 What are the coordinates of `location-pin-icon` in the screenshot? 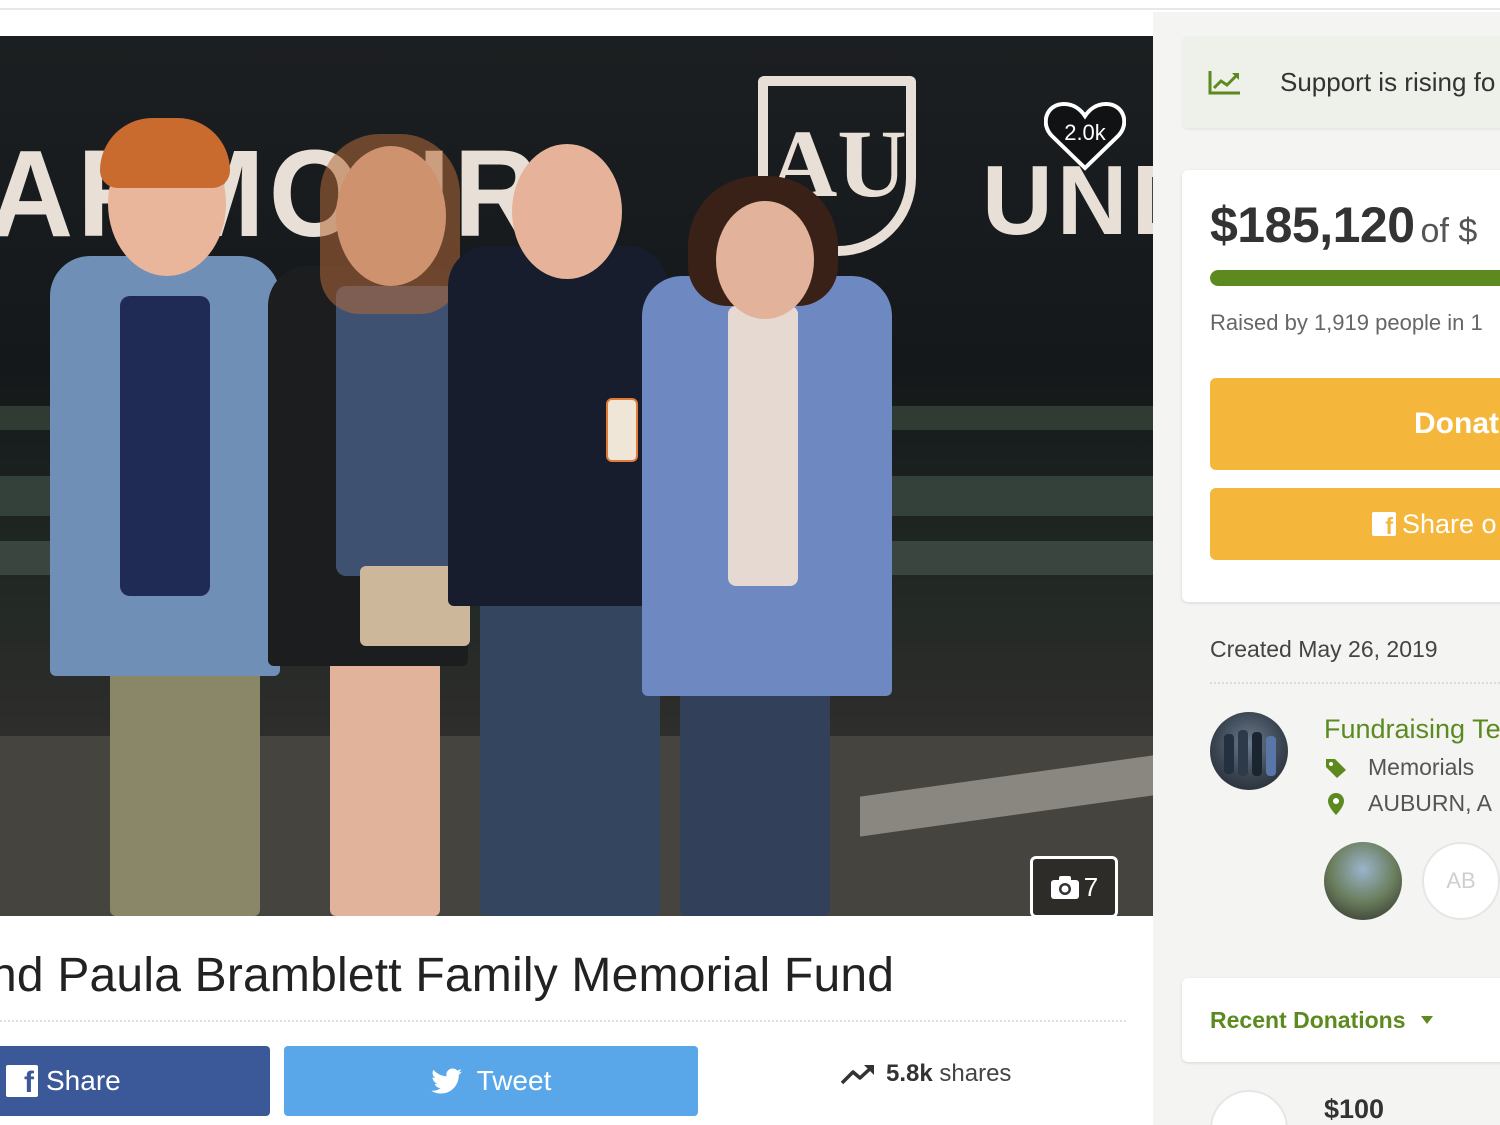 It's located at (1336, 803).